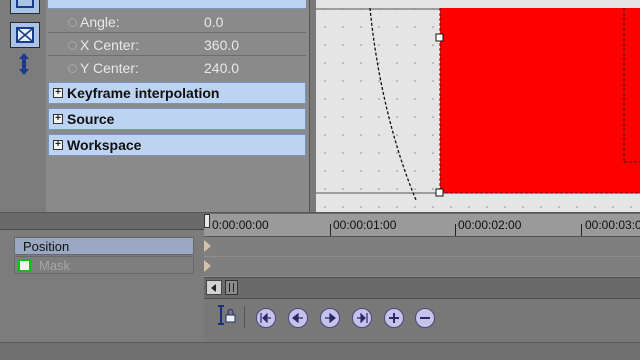 The image size is (640, 360). I want to click on scroll-left-button, so click(214, 287).